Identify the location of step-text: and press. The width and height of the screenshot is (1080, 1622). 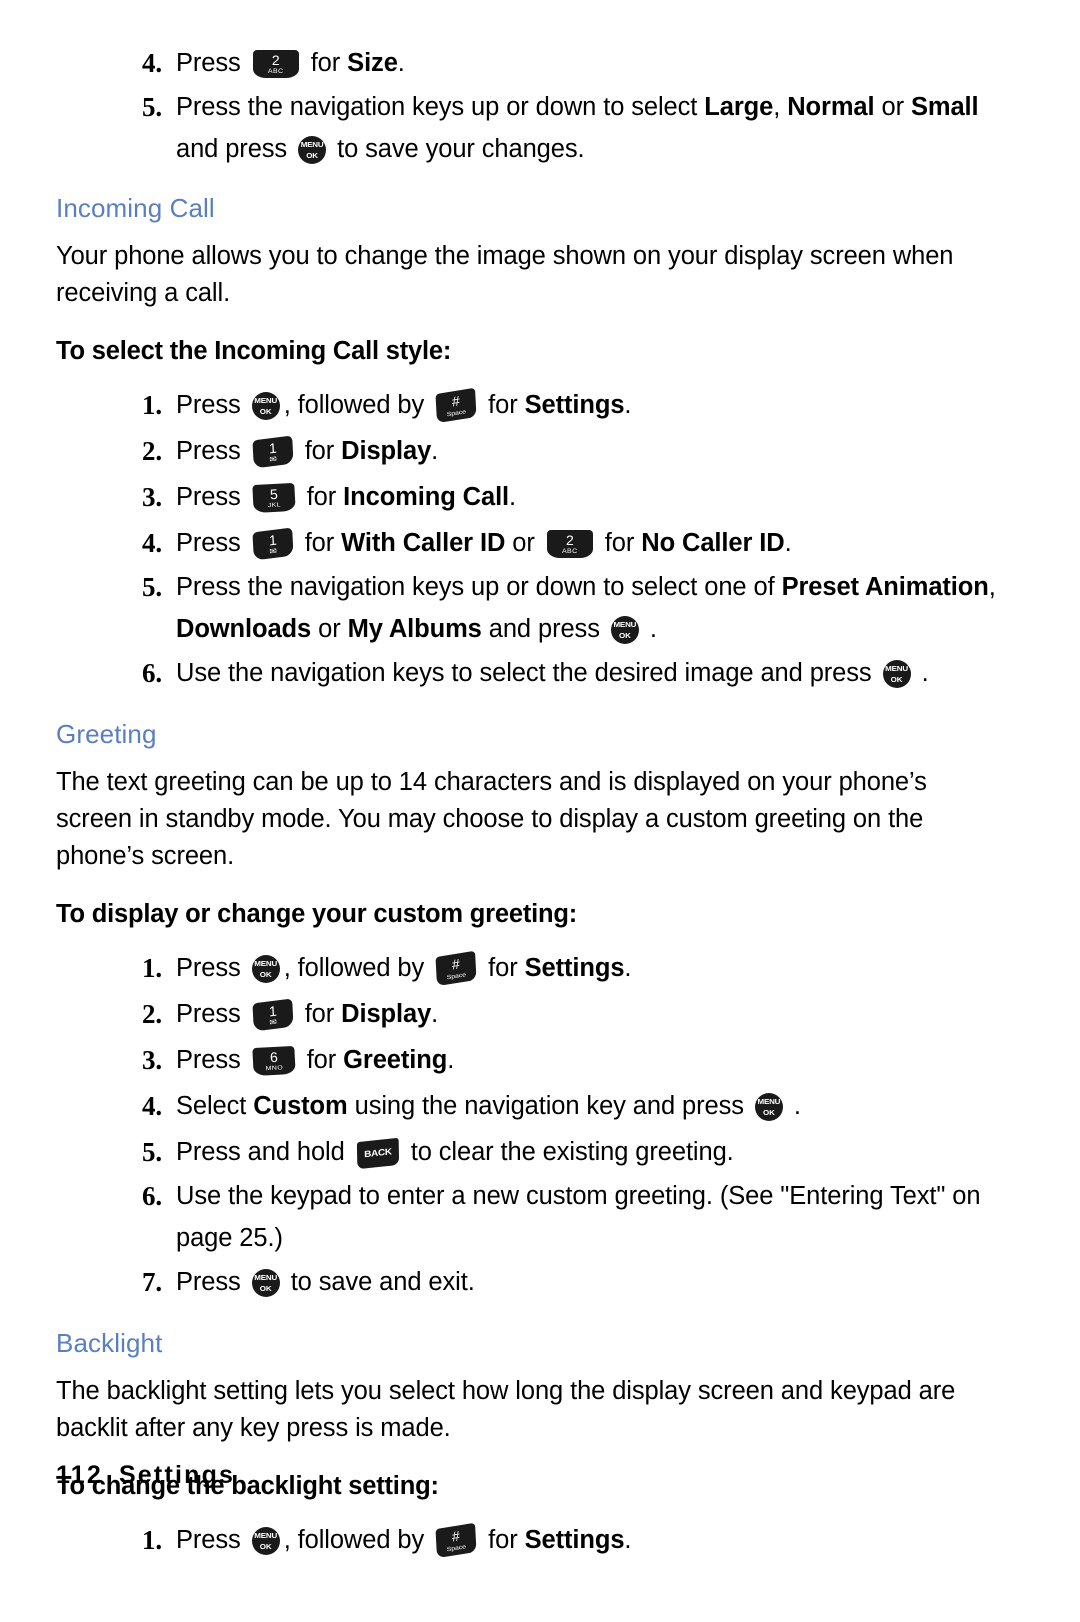
(544, 629).